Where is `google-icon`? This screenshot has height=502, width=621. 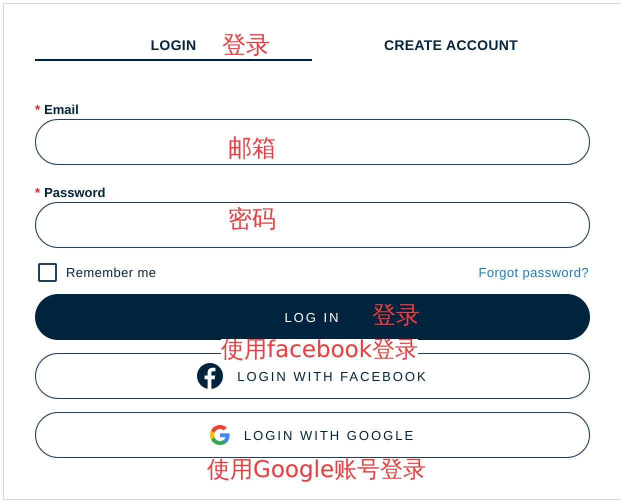 google-icon is located at coordinates (220, 435).